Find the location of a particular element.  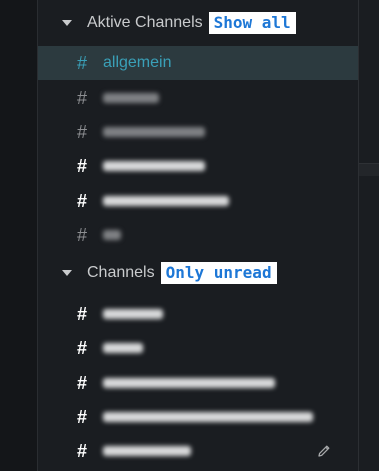

section-title: Channels is located at coordinates (121, 272).